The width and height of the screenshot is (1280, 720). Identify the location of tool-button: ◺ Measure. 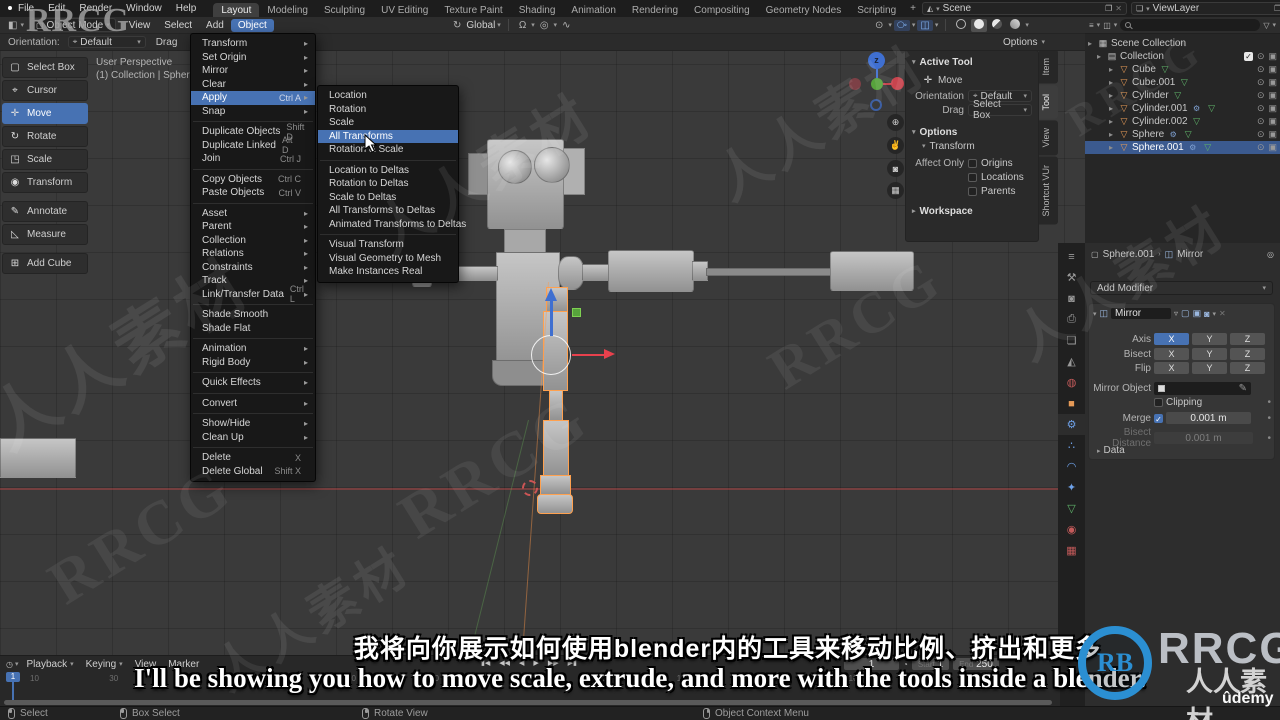
(45, 234).